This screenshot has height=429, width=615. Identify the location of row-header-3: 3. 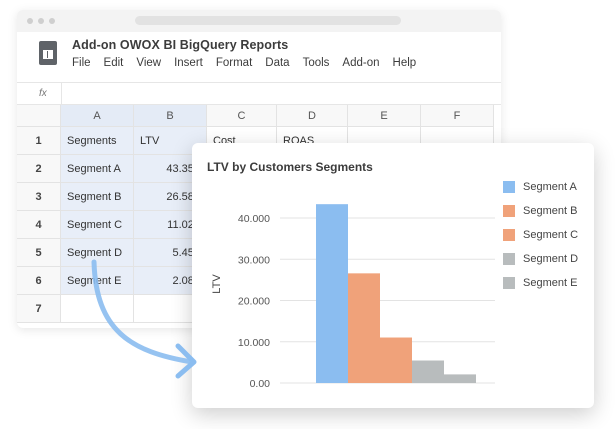
(39, 197).